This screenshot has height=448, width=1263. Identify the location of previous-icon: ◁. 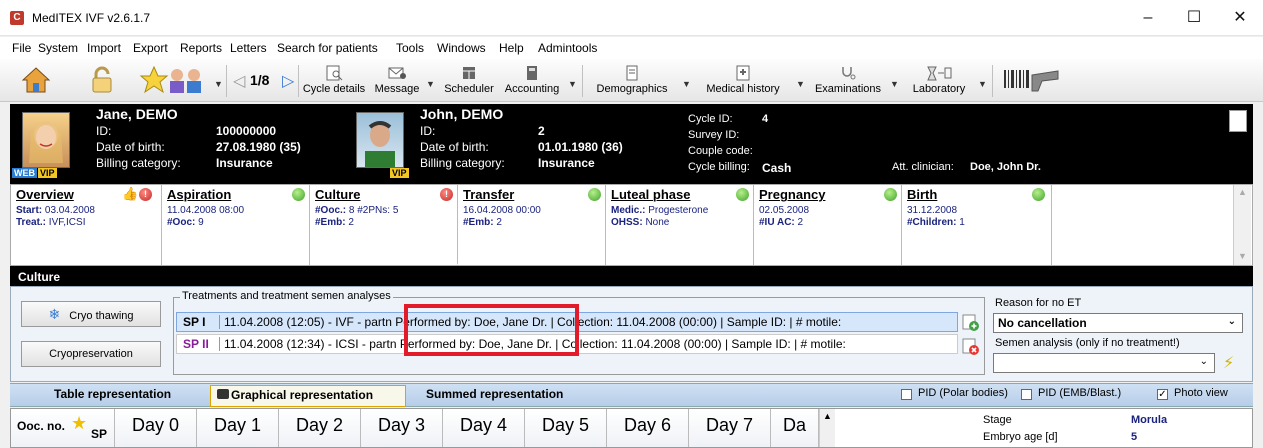
(239, 81).